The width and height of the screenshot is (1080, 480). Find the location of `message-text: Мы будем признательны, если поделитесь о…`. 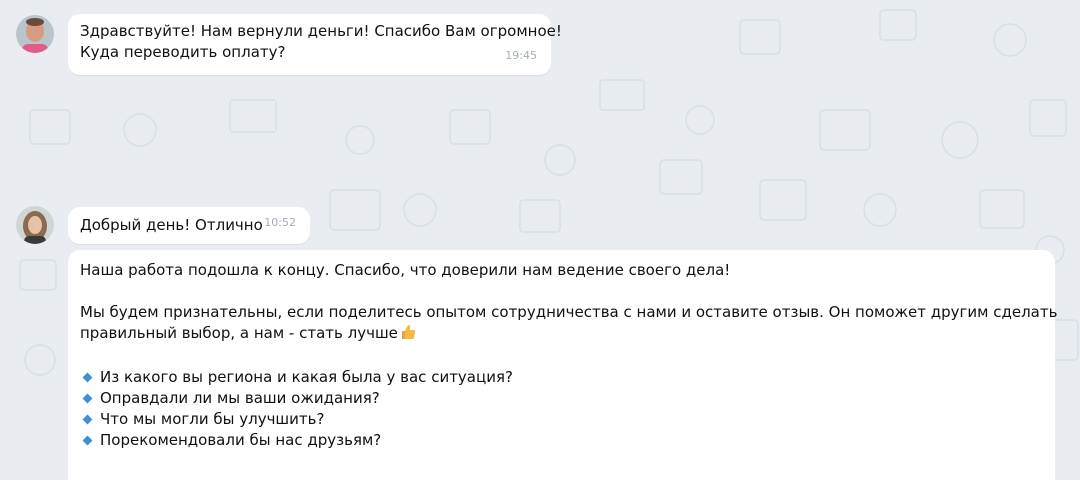

message-text: Мы будем признательны, если поделитесь о… is located at coordinates (569, 312).